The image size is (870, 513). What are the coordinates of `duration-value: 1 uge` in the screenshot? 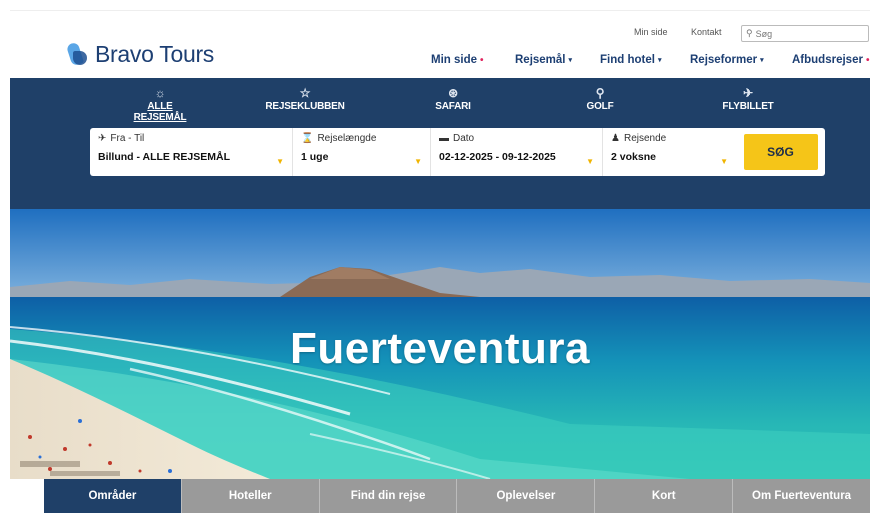 It's located at (315, 157).